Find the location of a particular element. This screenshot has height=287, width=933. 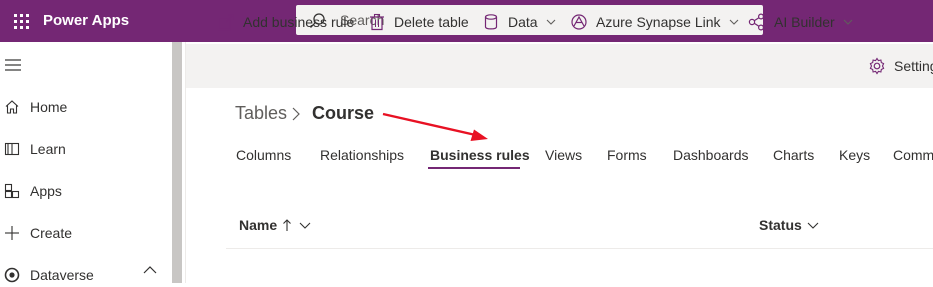

gear-icon is located at coordinates (877, 66).